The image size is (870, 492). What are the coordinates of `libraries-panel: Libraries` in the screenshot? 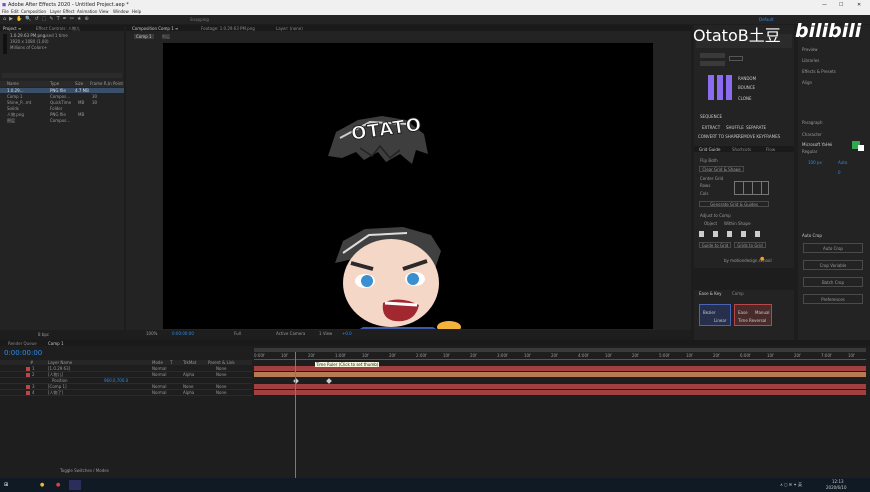 It's located at (810, 60).